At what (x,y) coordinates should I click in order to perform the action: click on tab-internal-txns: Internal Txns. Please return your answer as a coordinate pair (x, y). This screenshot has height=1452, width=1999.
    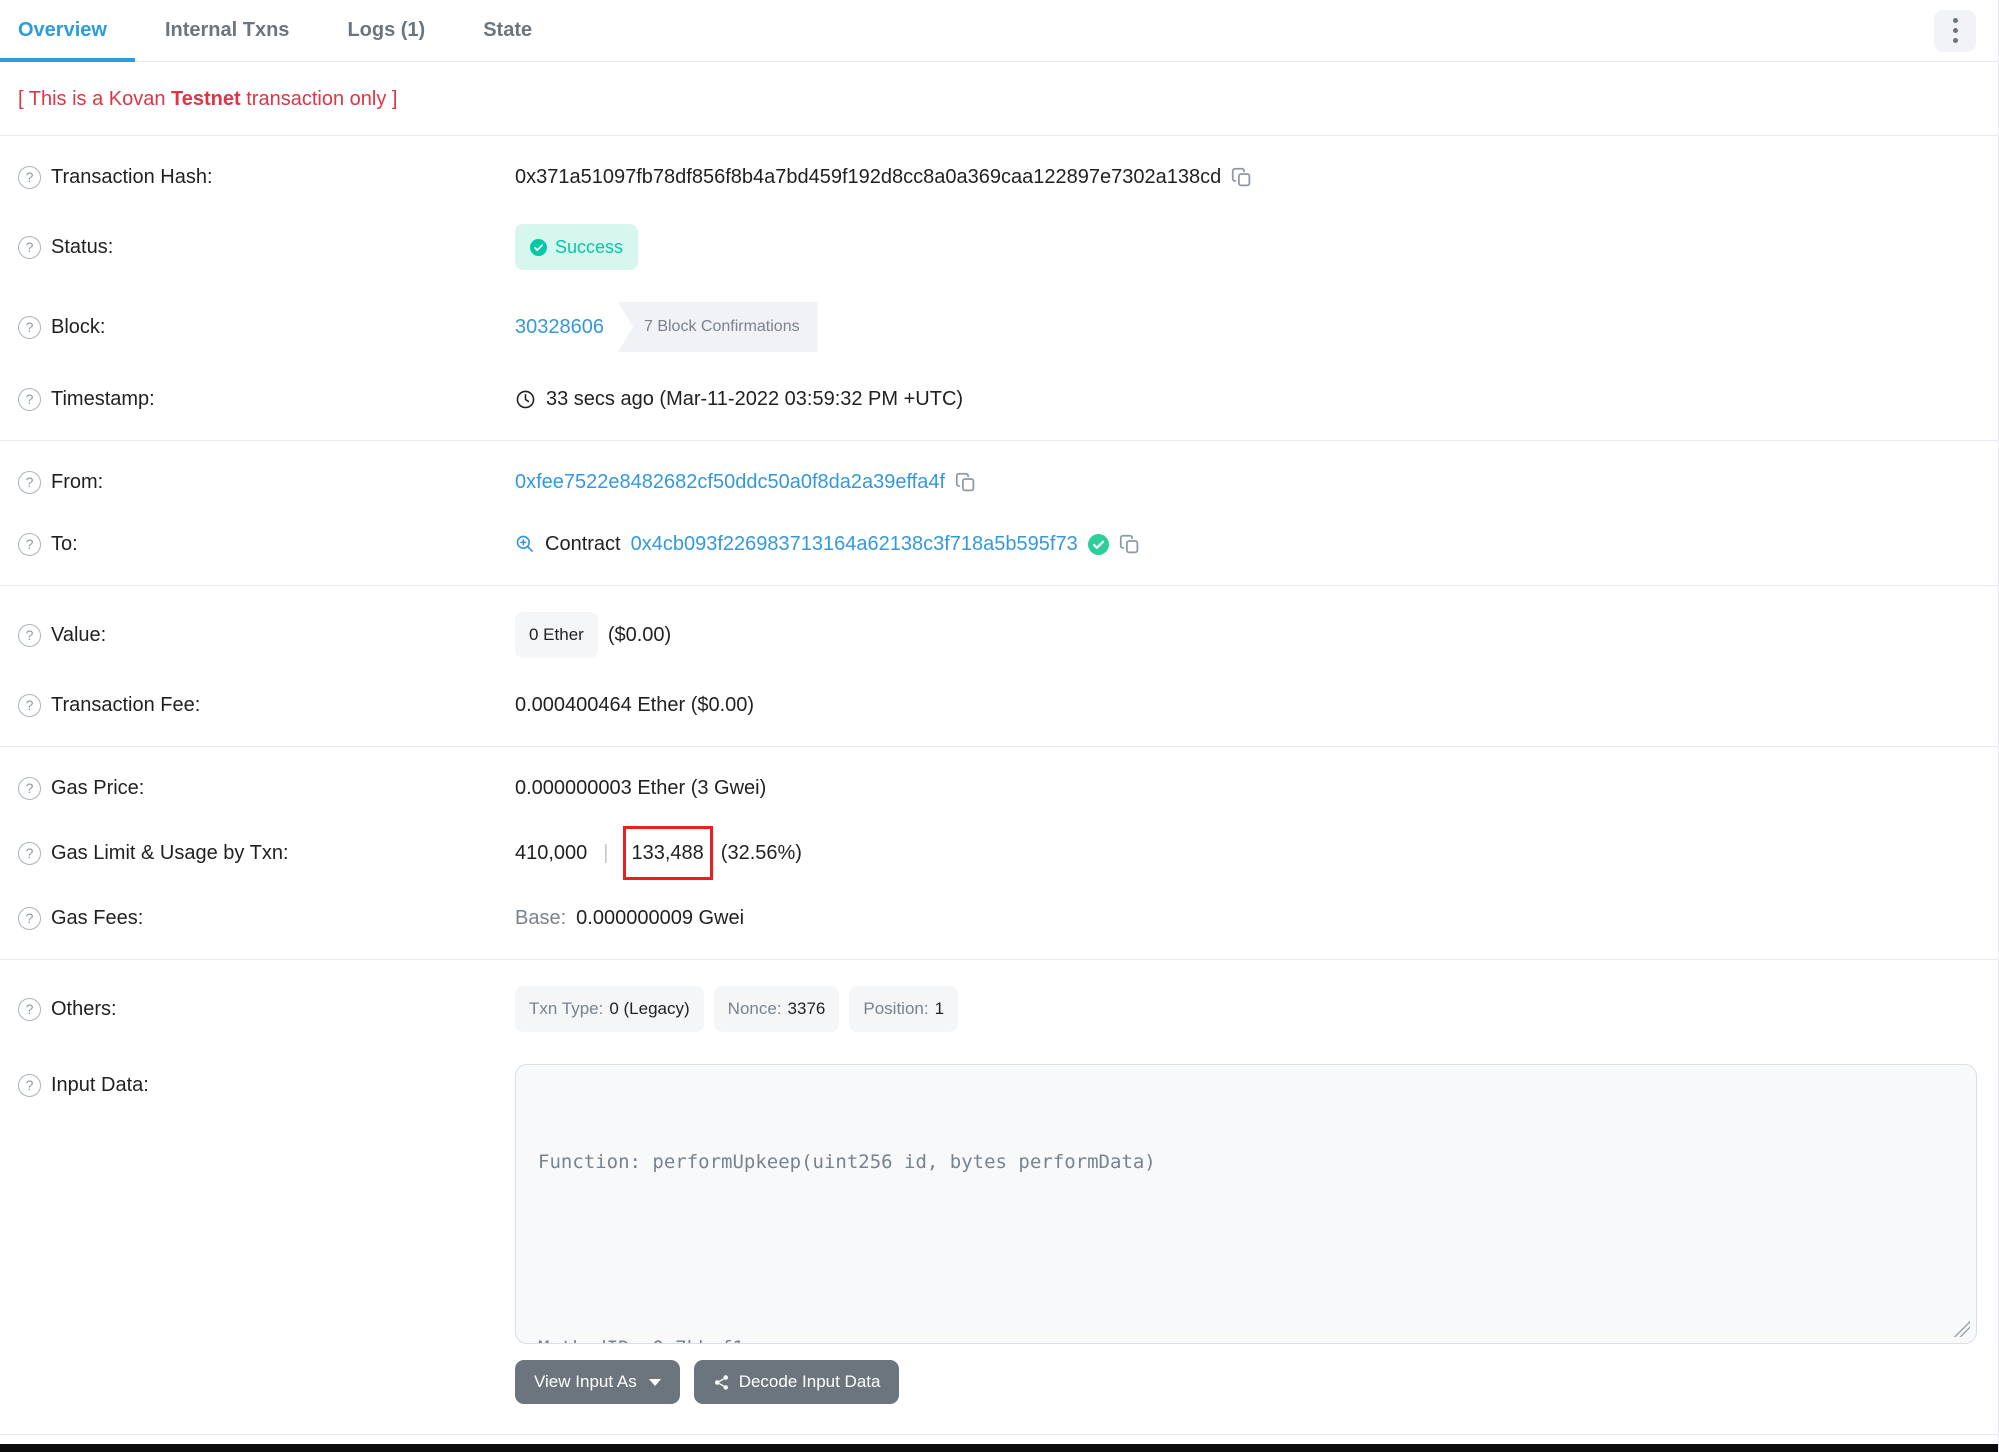
    Looking at the image, I should click on (227, 30).